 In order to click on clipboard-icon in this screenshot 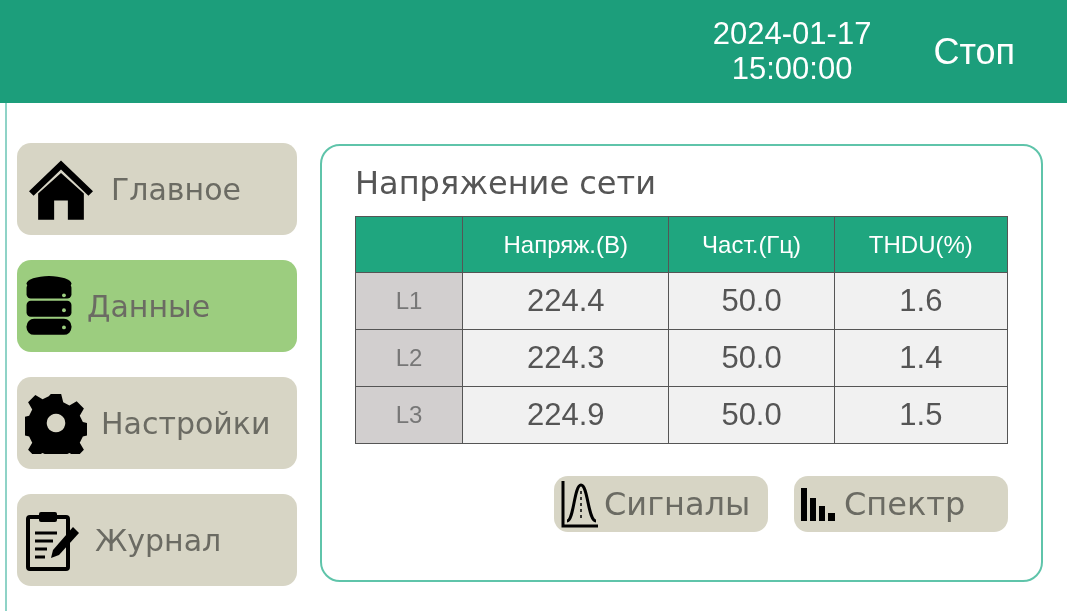, I will do `click(53, 540)`.